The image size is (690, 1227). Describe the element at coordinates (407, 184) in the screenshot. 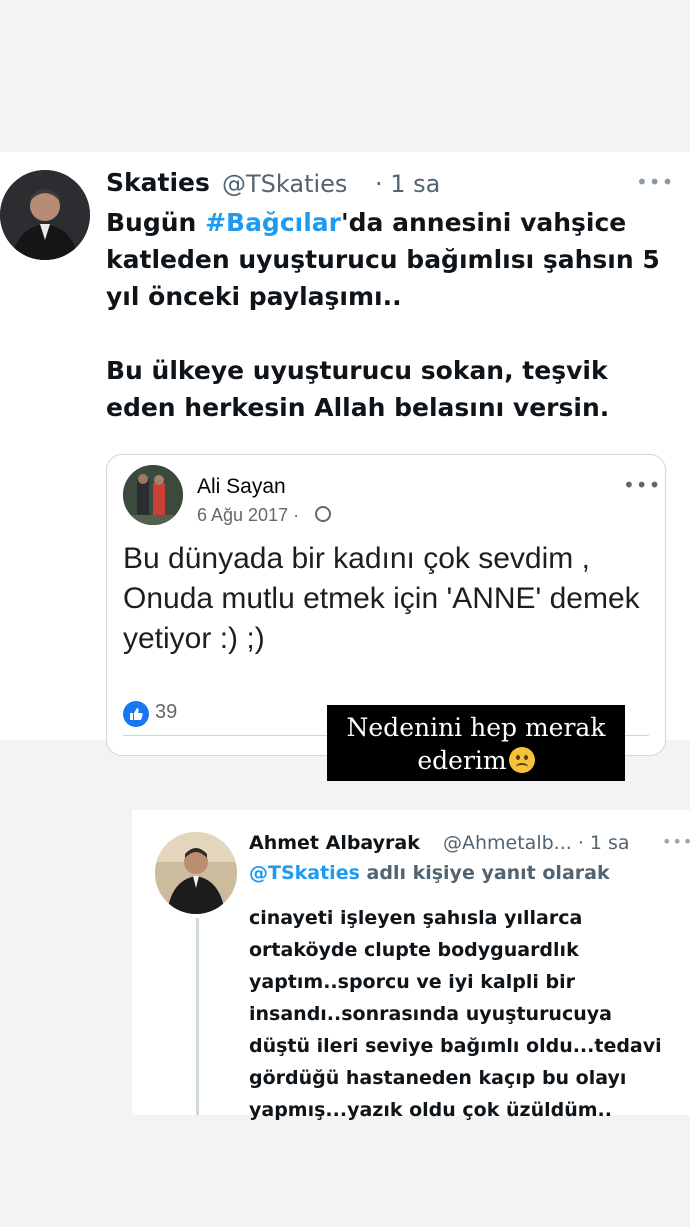

I see `timestamp: · 1 sa` at that location.